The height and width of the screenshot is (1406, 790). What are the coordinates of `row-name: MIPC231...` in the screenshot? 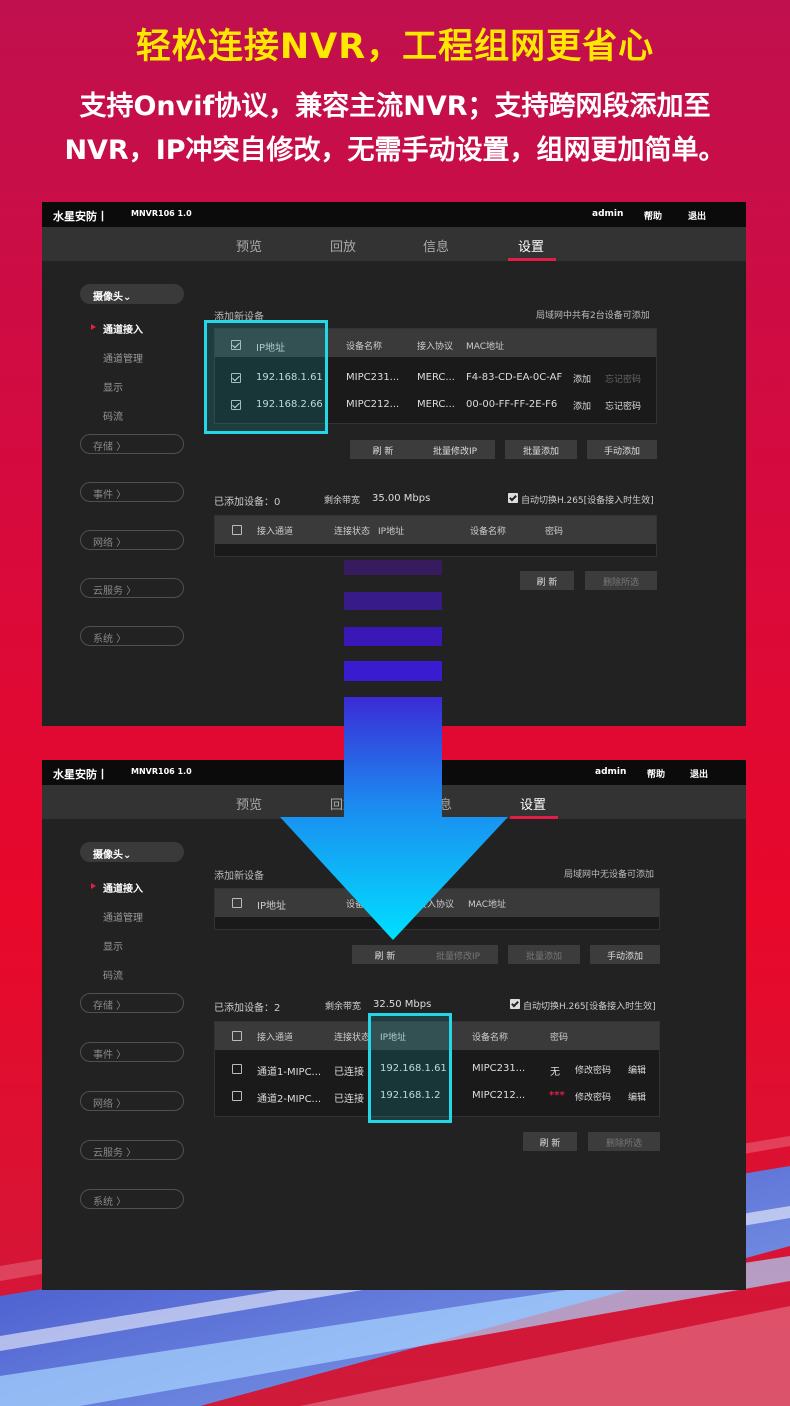 It's located at (499, 1068).